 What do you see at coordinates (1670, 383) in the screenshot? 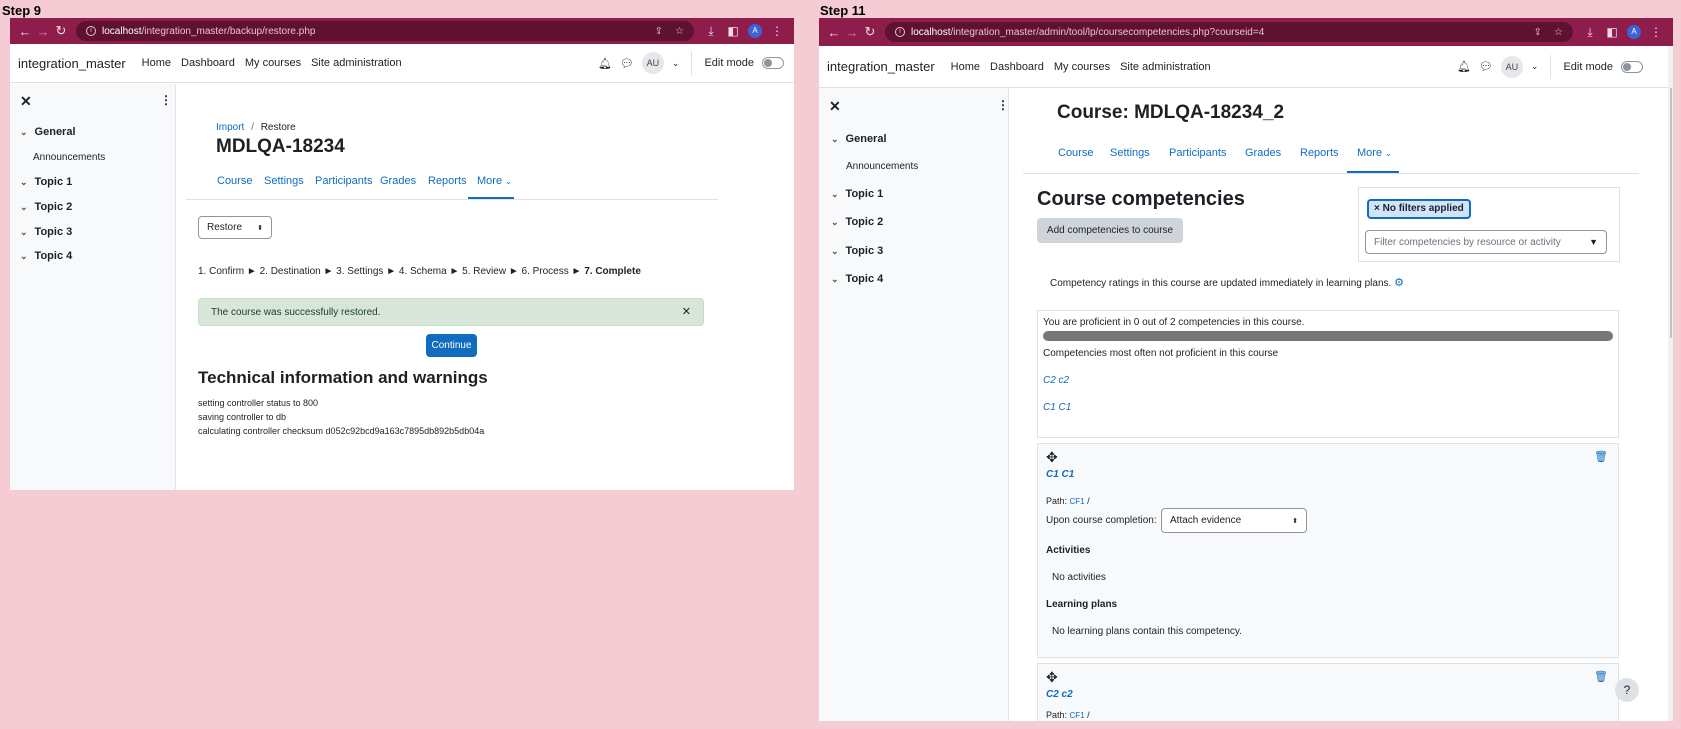
I see `page-scrollbar` at bounding box center [1670, 383].